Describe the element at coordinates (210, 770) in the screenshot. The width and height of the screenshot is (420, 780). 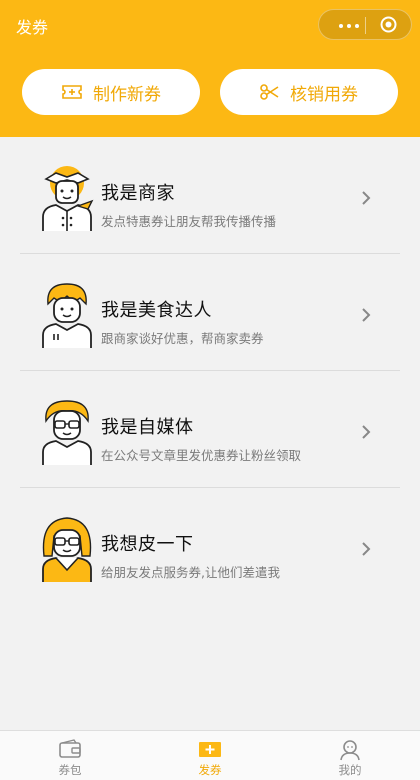
I see `tab-label: 发券` at that location.